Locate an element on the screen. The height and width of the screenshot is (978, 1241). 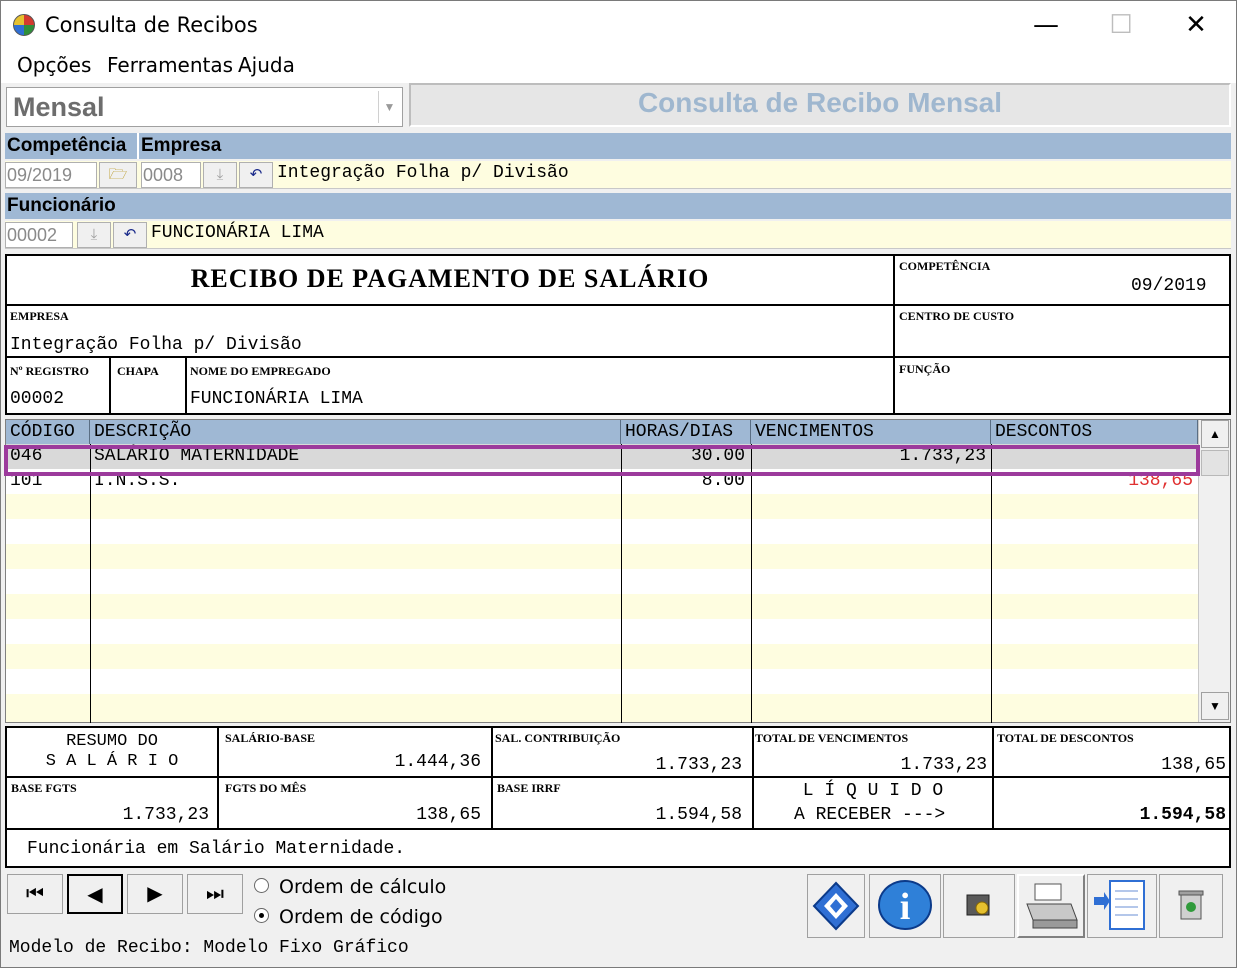
col-horas: HORAS/DIAS is located at coordinates (686, 432).